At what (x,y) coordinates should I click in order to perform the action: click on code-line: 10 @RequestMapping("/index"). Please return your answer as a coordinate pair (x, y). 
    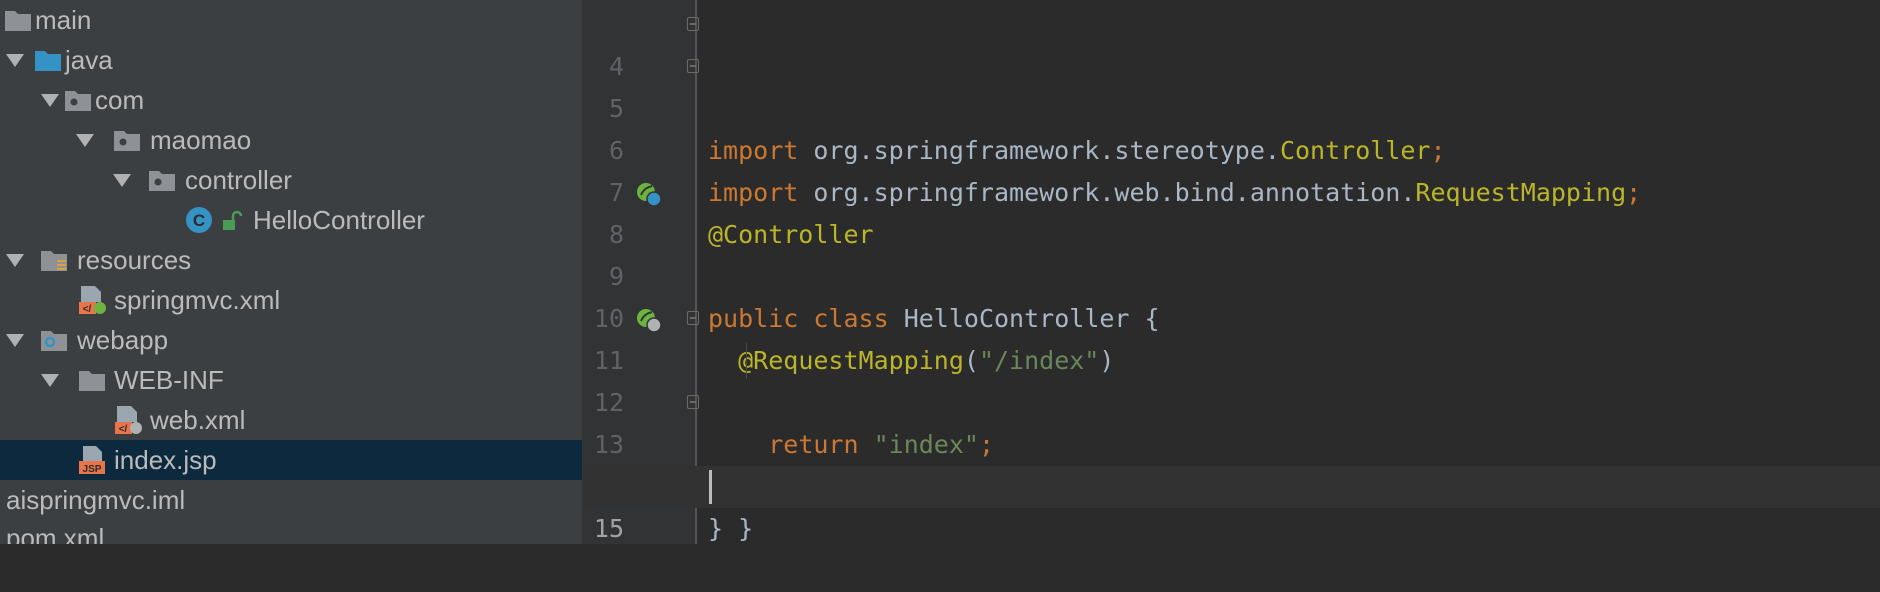
    Looking at the image, I should click on (1232, 315).